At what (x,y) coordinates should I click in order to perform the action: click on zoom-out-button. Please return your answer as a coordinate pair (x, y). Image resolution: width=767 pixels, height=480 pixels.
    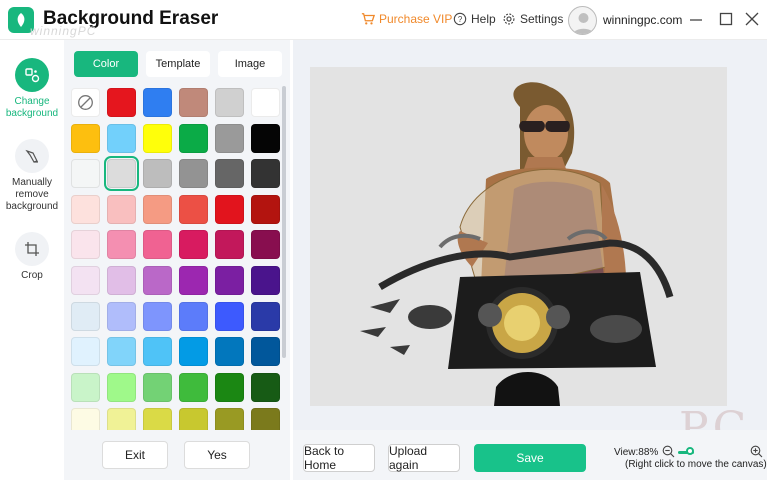
    Looking at the image, I should click on (668, 451).